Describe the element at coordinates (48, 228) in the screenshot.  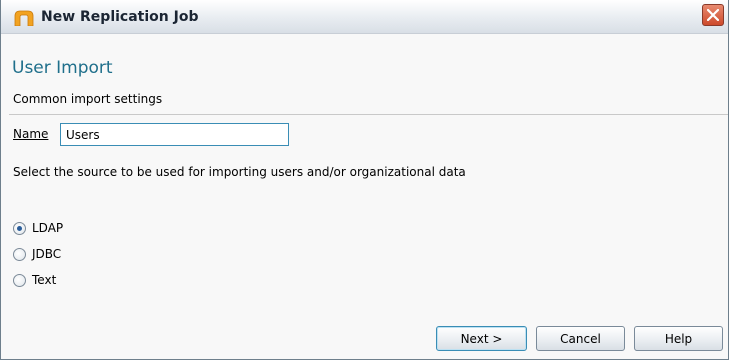
I see `radio-label-ldap: LDAP` at that location.